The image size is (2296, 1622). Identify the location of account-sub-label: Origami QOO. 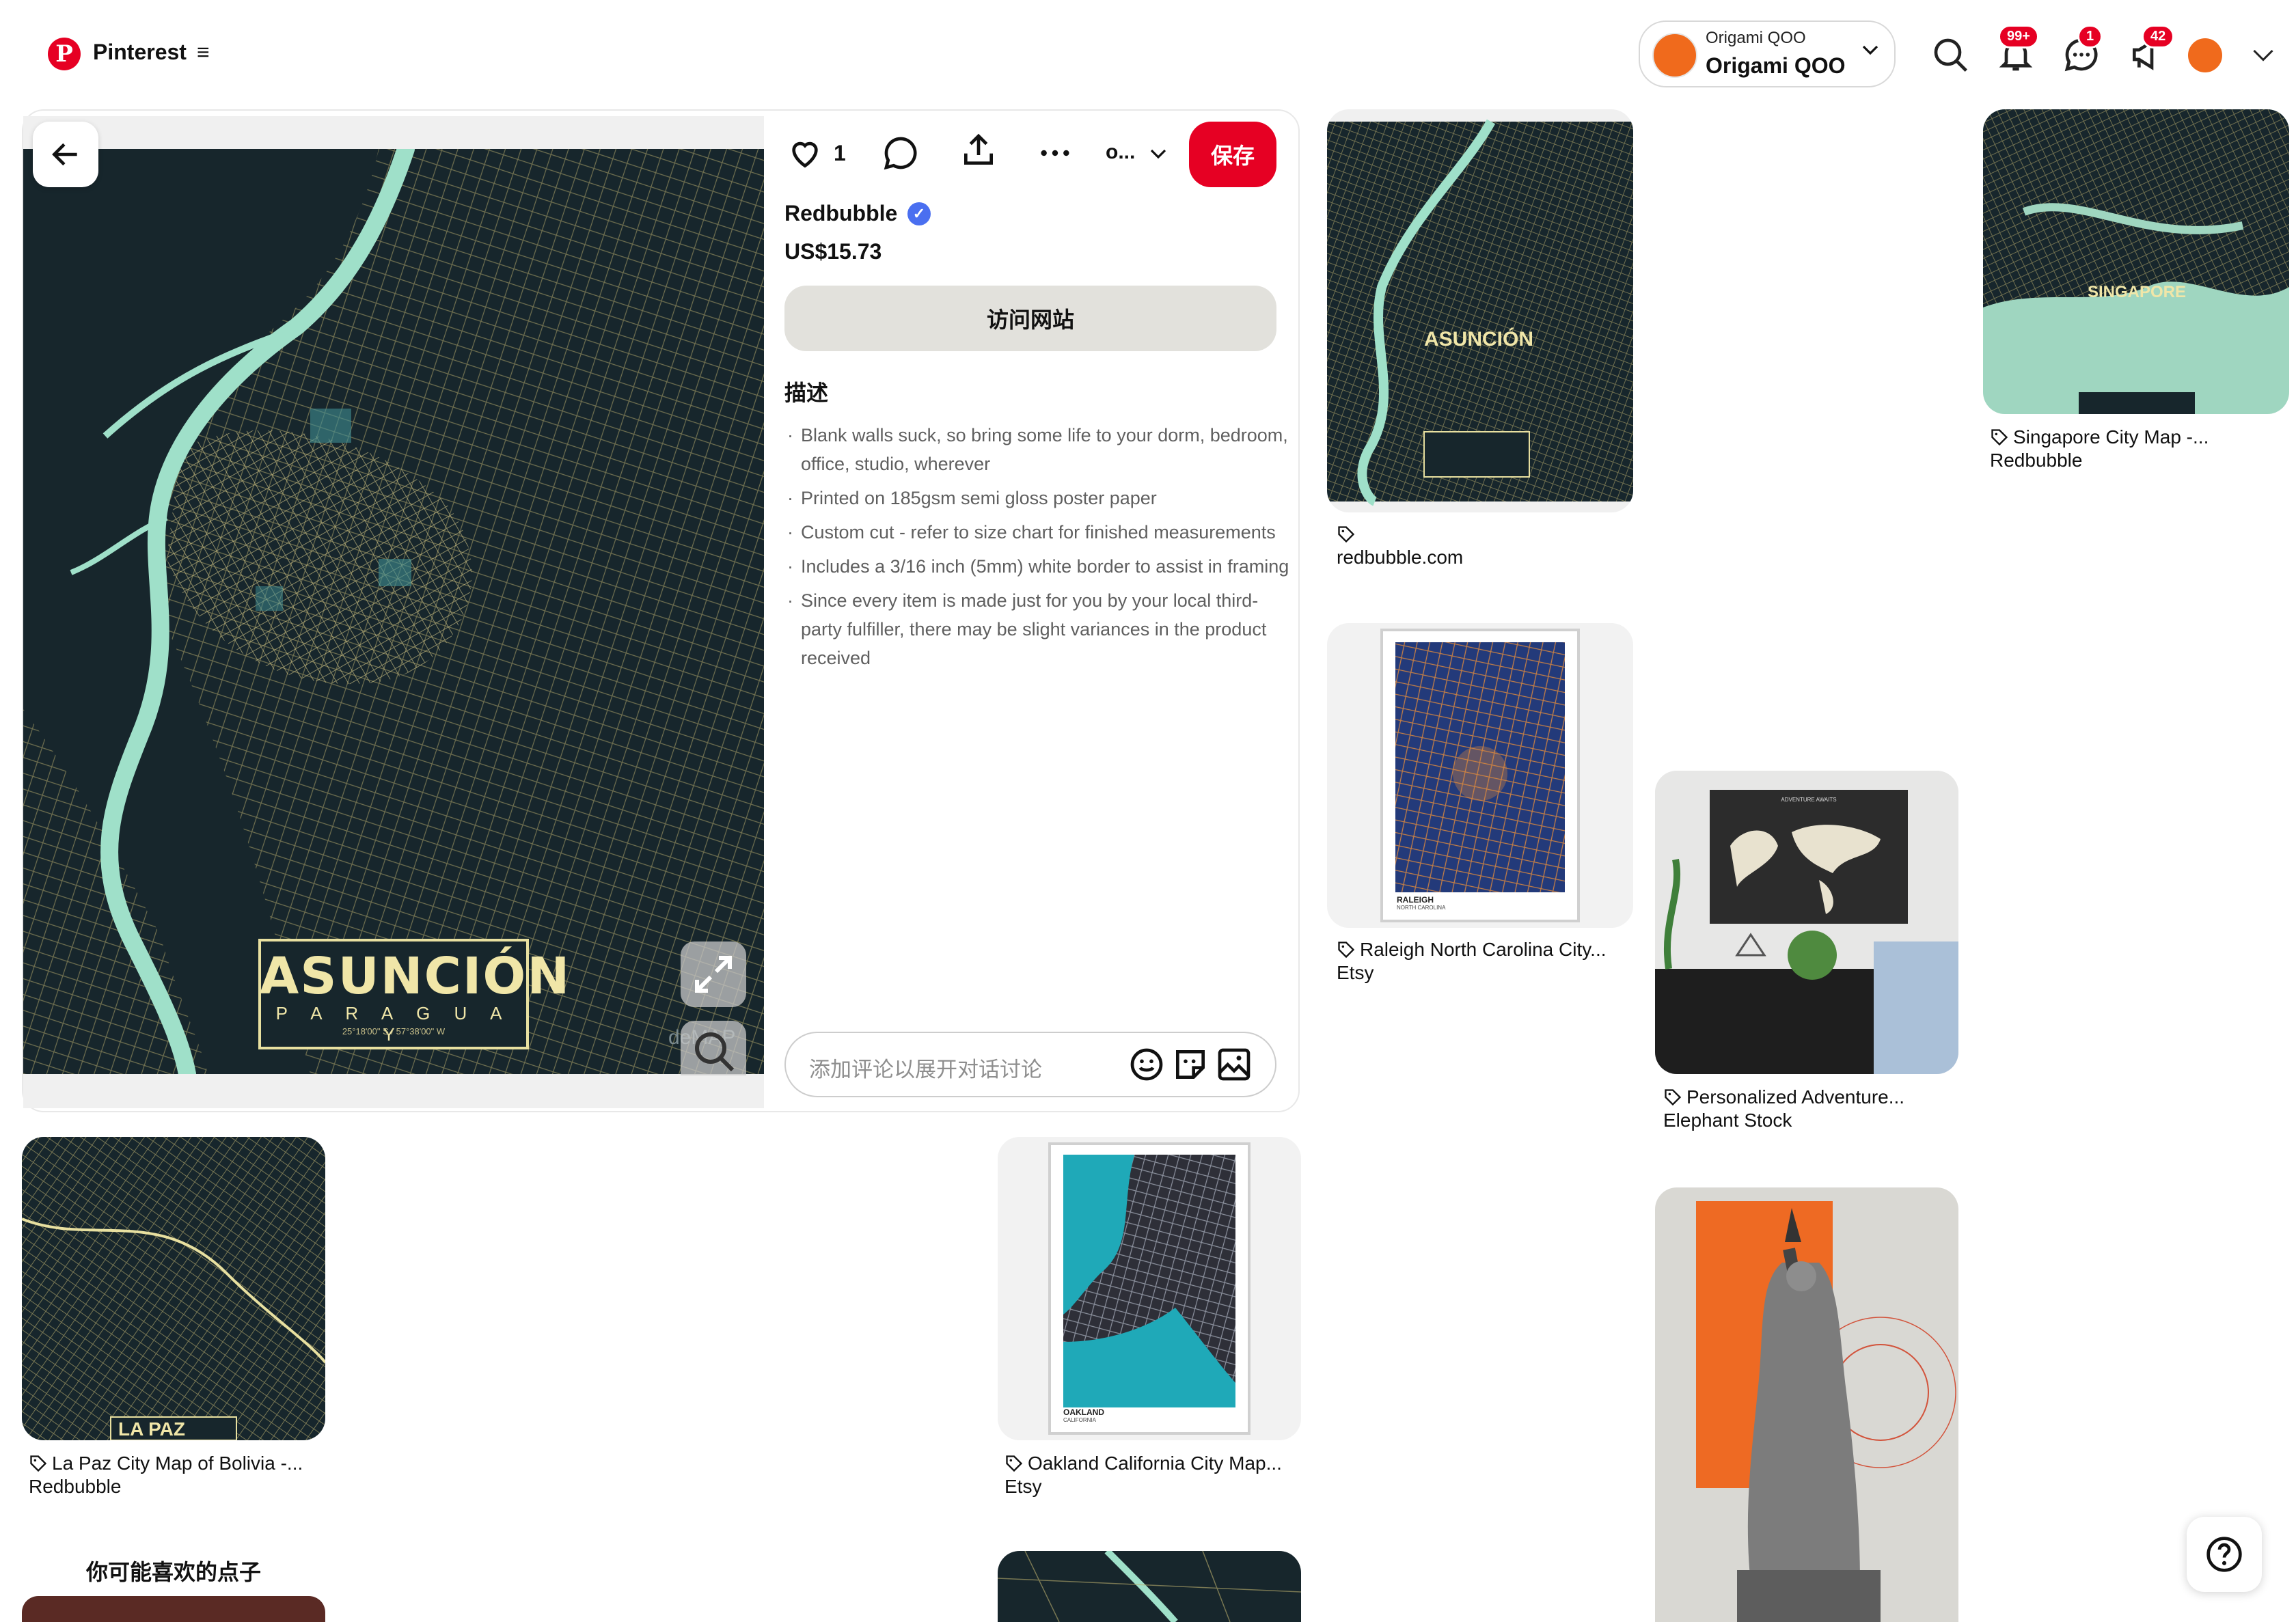
(1756, 38).